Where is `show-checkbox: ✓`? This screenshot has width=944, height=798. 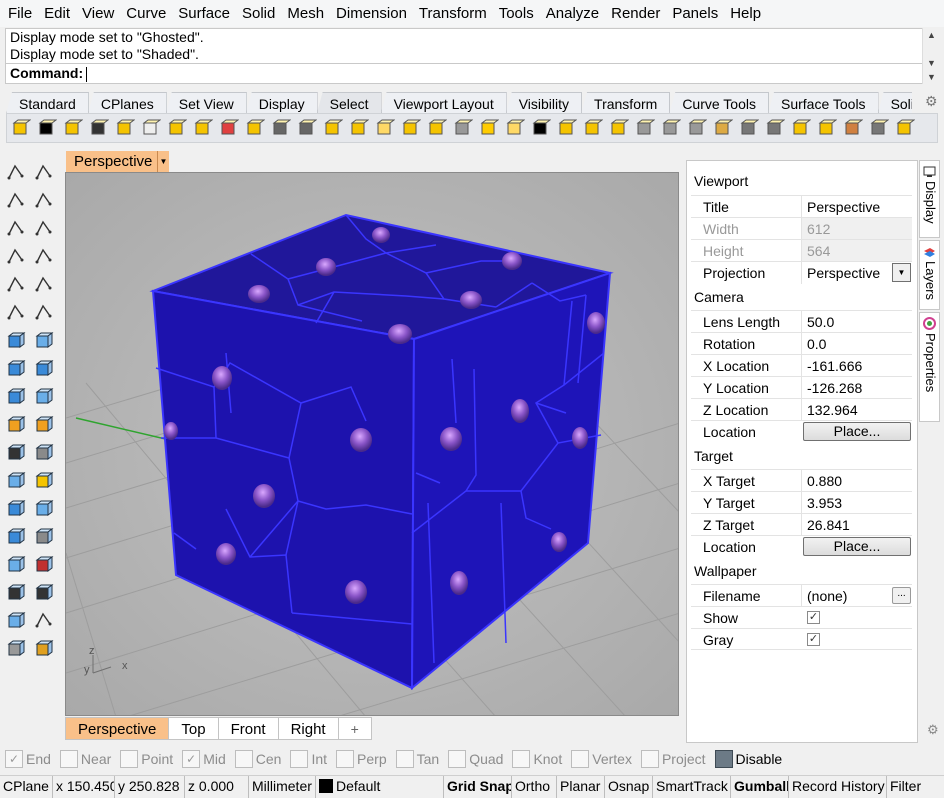 show-checkbox: ✓ is located at coordinates (813, 617).